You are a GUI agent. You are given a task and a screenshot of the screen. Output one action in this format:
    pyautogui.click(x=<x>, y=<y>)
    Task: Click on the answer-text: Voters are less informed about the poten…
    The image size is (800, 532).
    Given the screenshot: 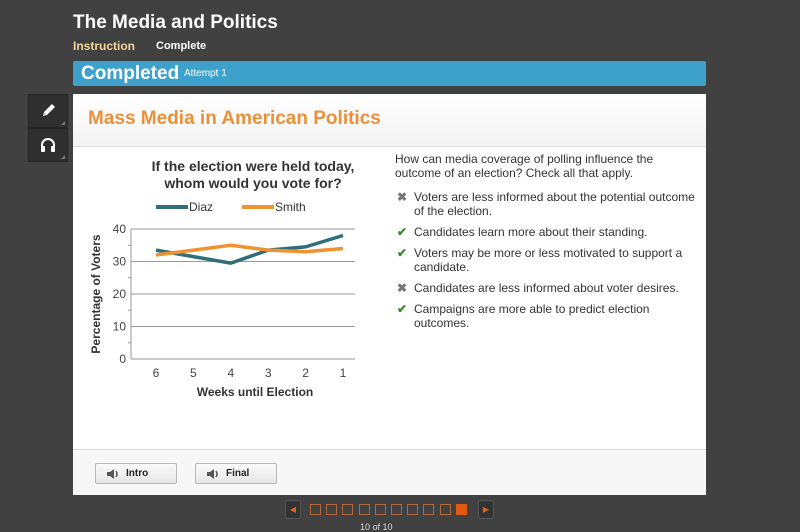 What is the action you would take?
    pyautogui.click(x=554, y=204)
    